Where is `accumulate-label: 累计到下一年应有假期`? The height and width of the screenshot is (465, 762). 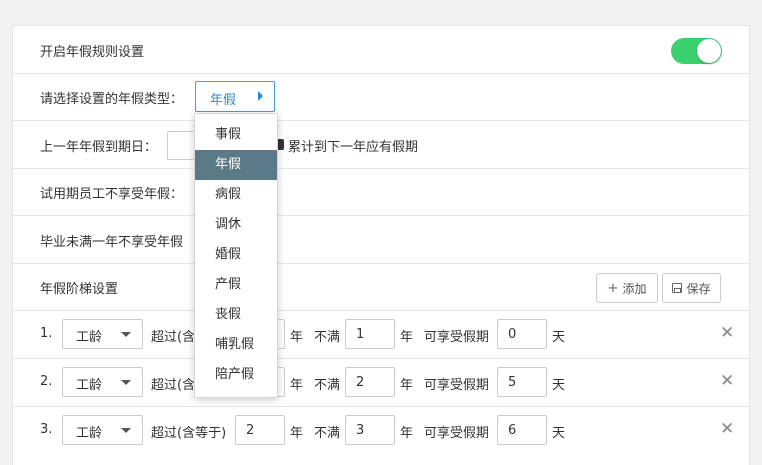 accumulate-label: 累计到下一年应有假期 is located at coordinates (353, 147).